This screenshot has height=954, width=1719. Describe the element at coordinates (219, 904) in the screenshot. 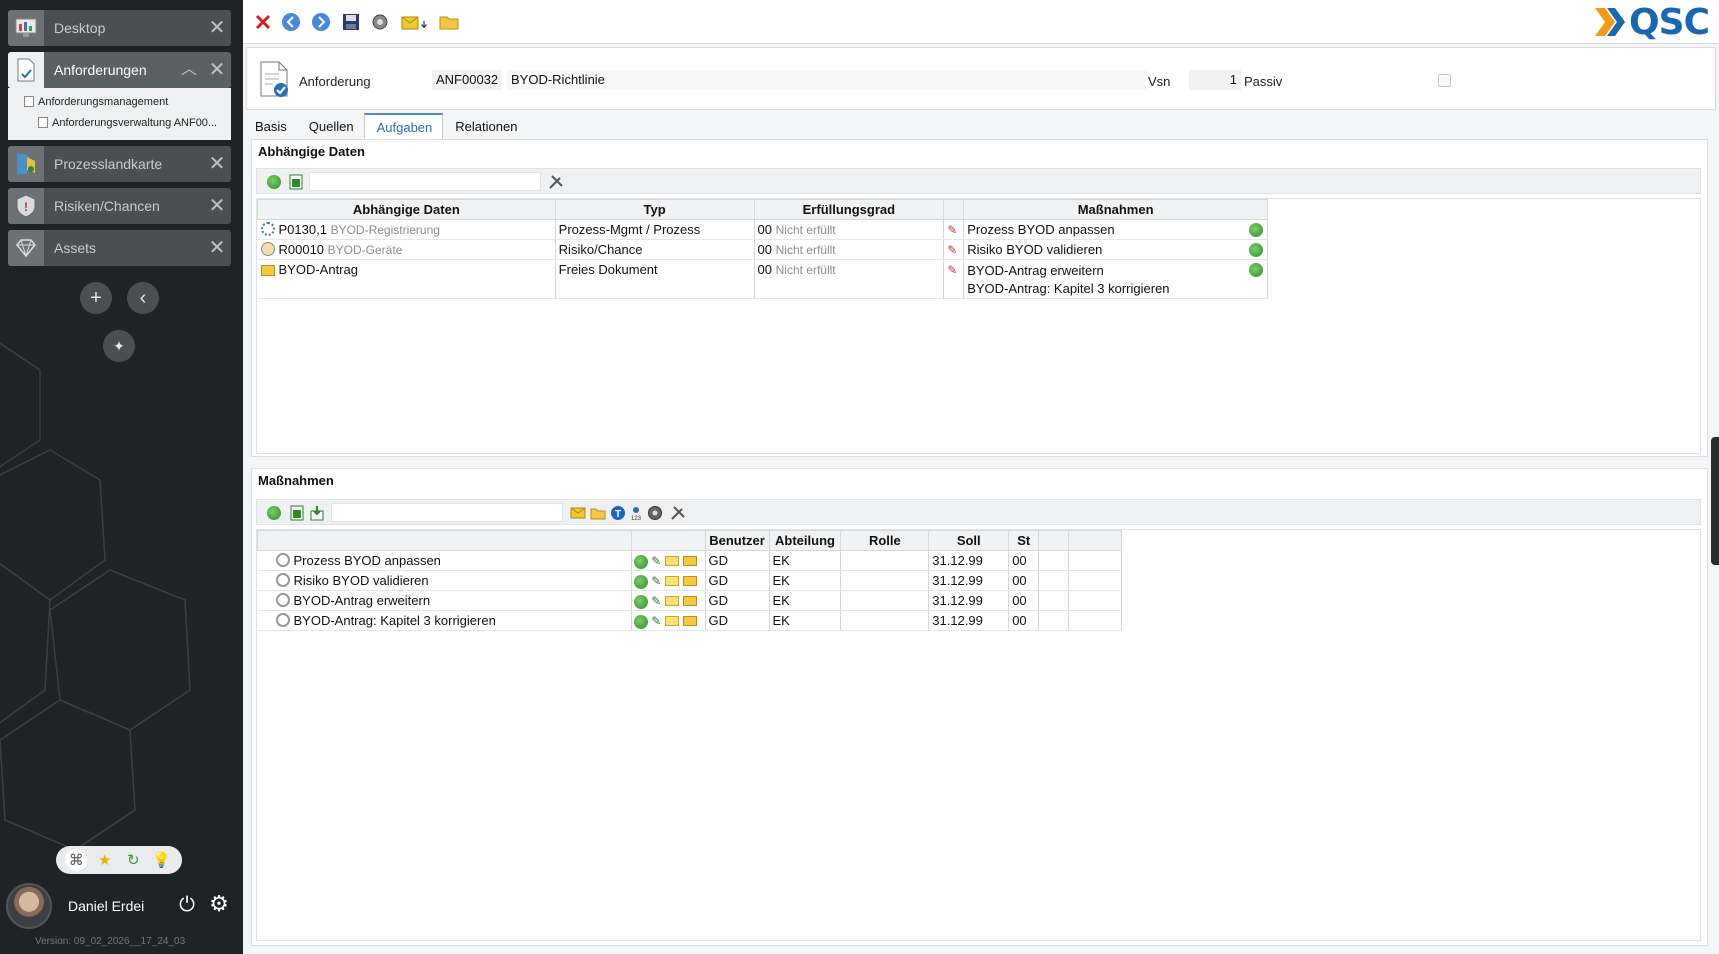

I see `gear-icon: ⚙` at that location.